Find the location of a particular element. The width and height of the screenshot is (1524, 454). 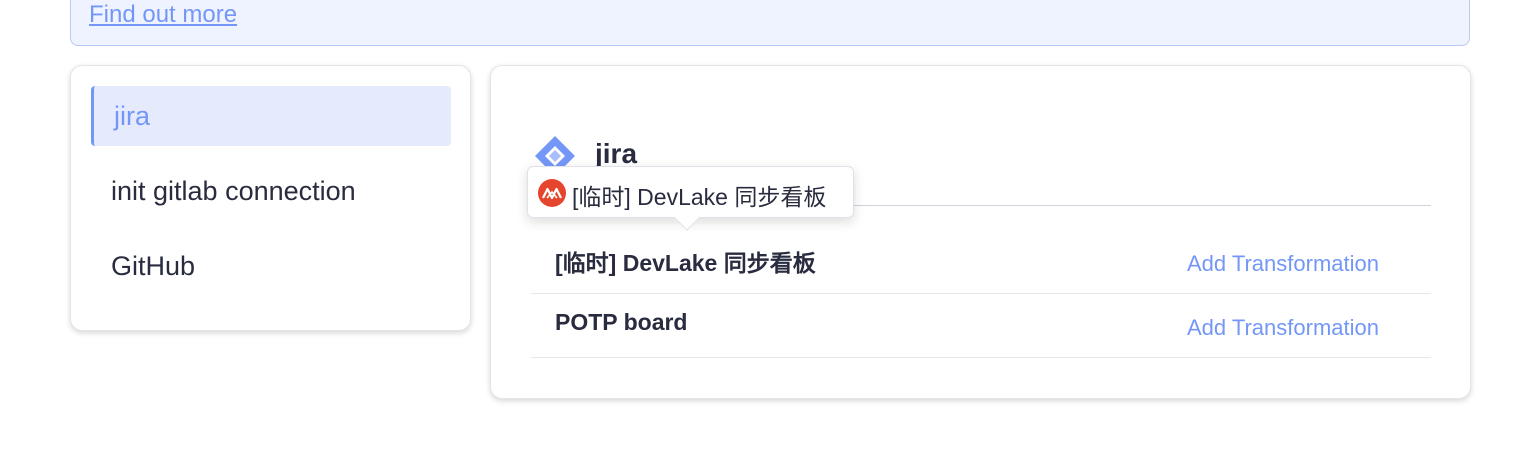

connection-item-gitlab: init gitlab connection is located at coordinates (271, 191).